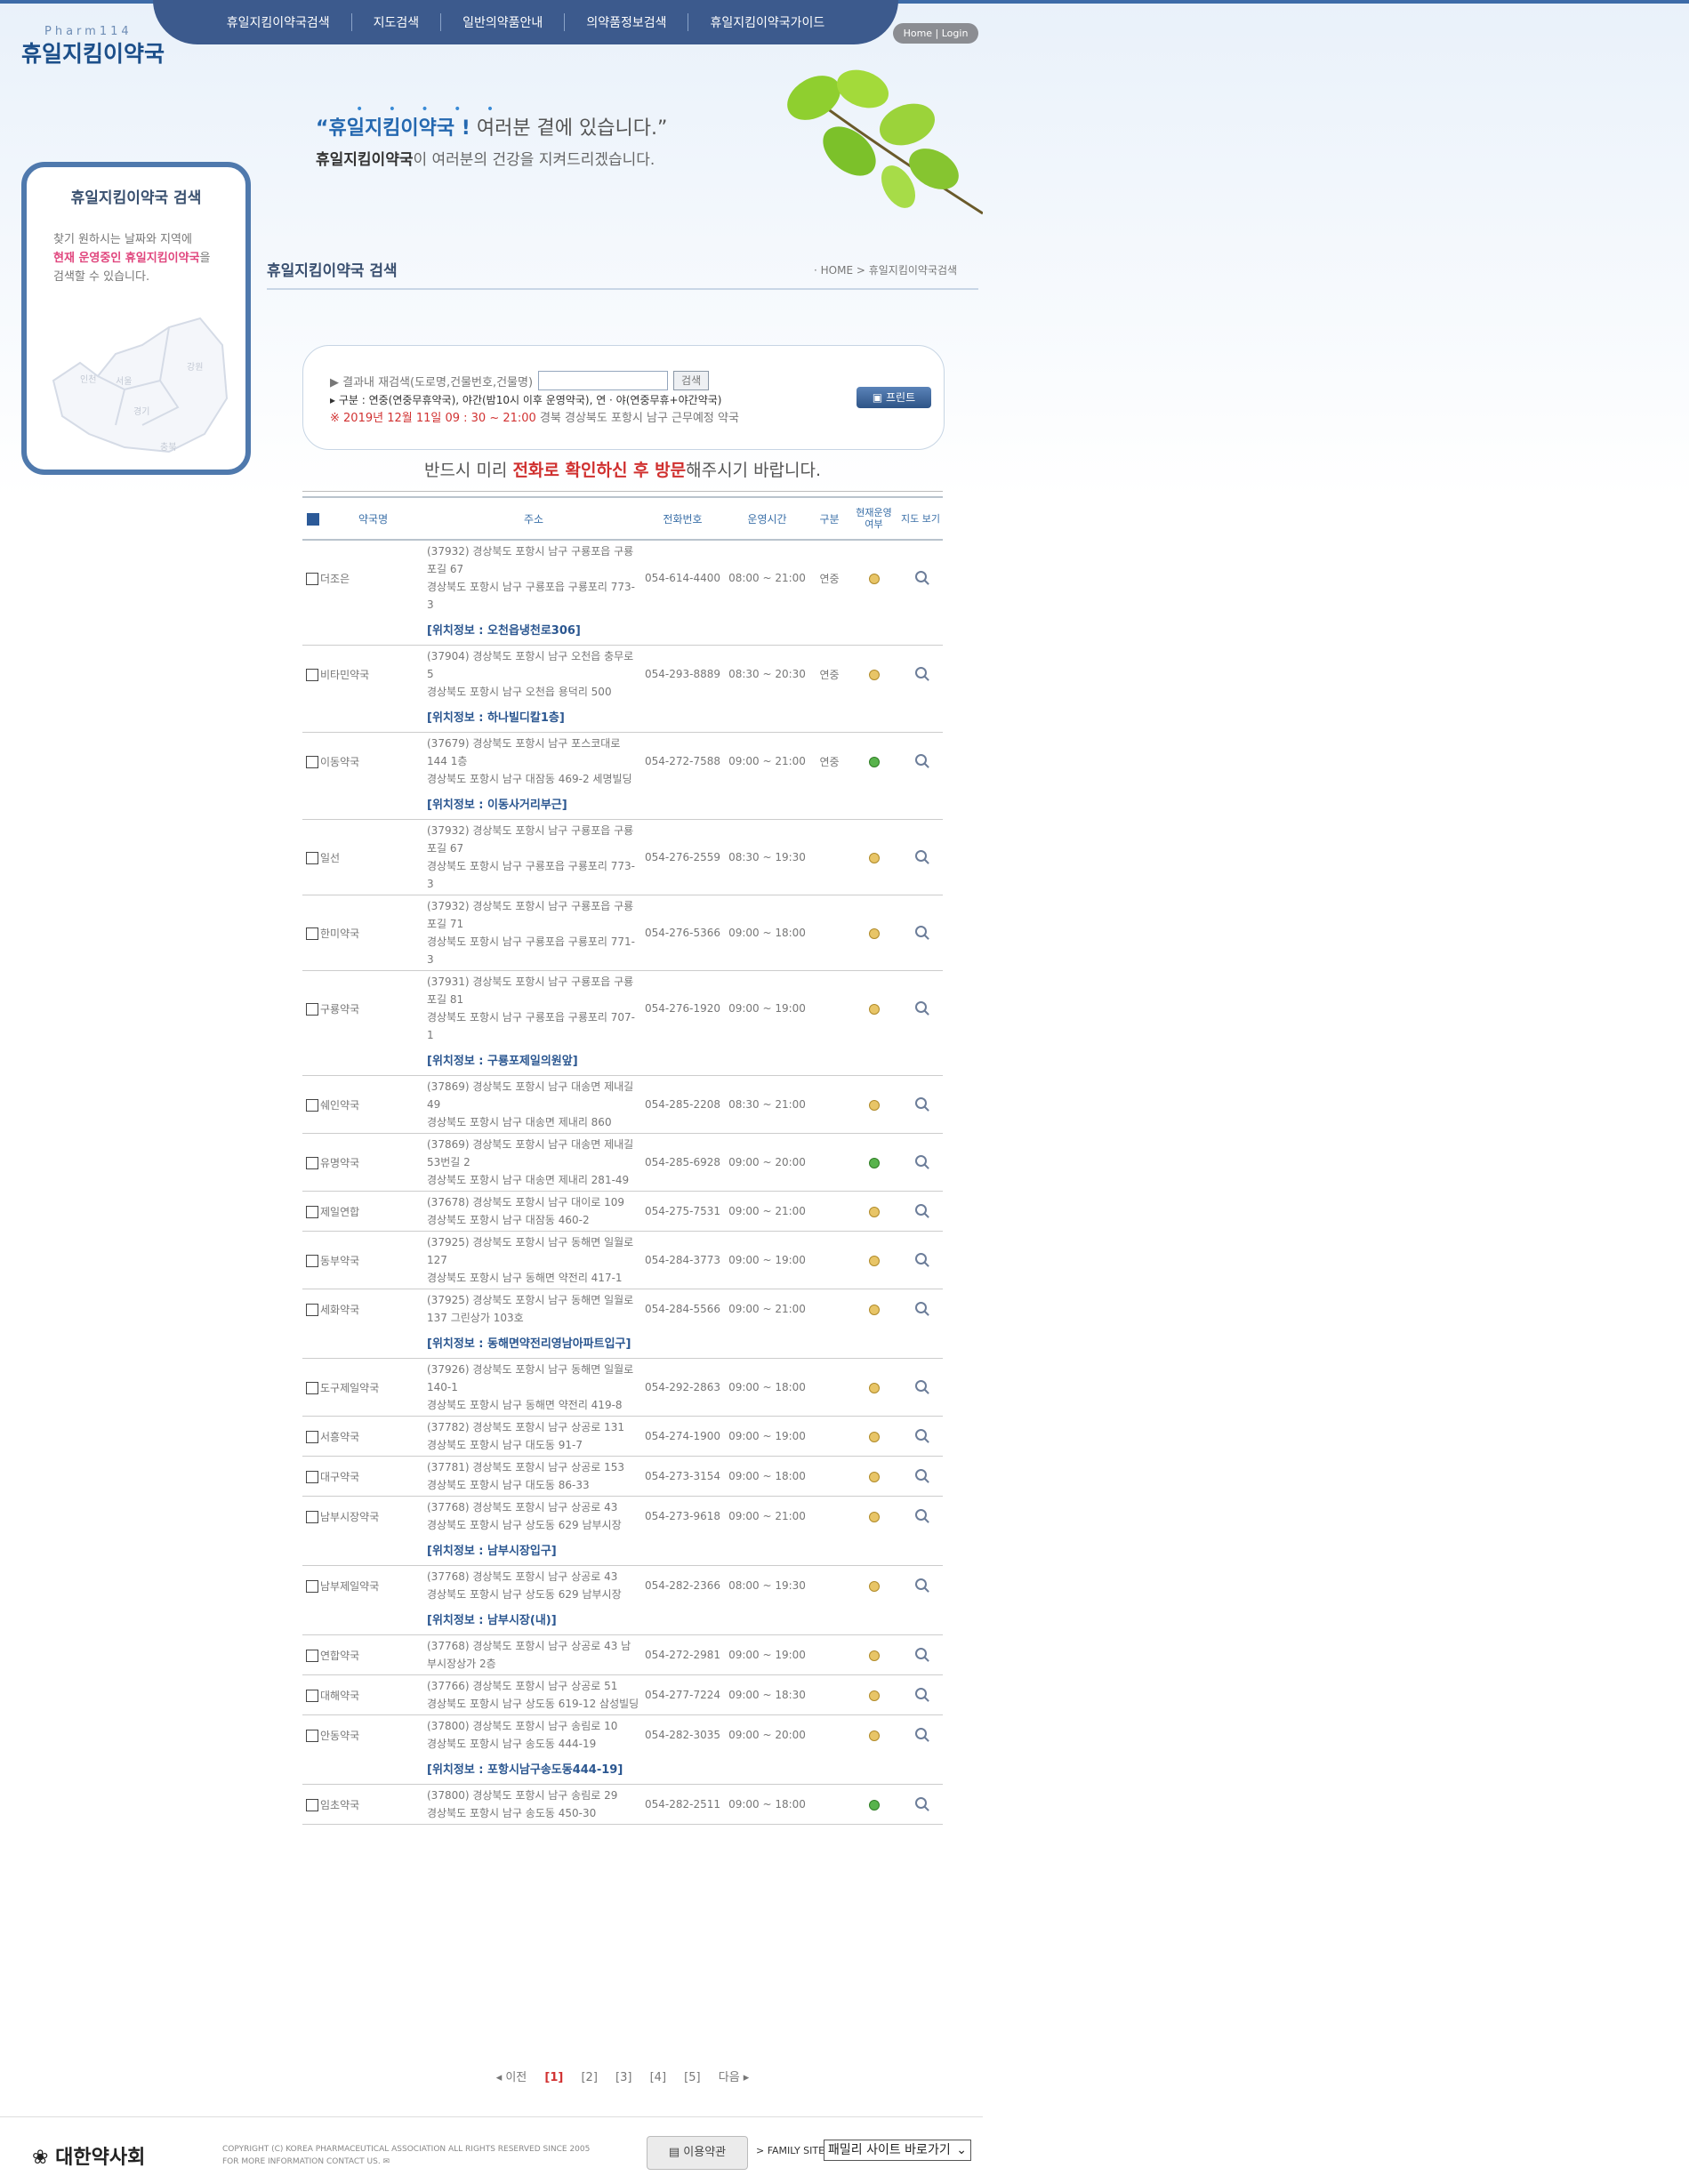 The width and height of the screenshot is (1689, 2184). I want to click on map-label-chungbuk: 충북, so click(168, 447).